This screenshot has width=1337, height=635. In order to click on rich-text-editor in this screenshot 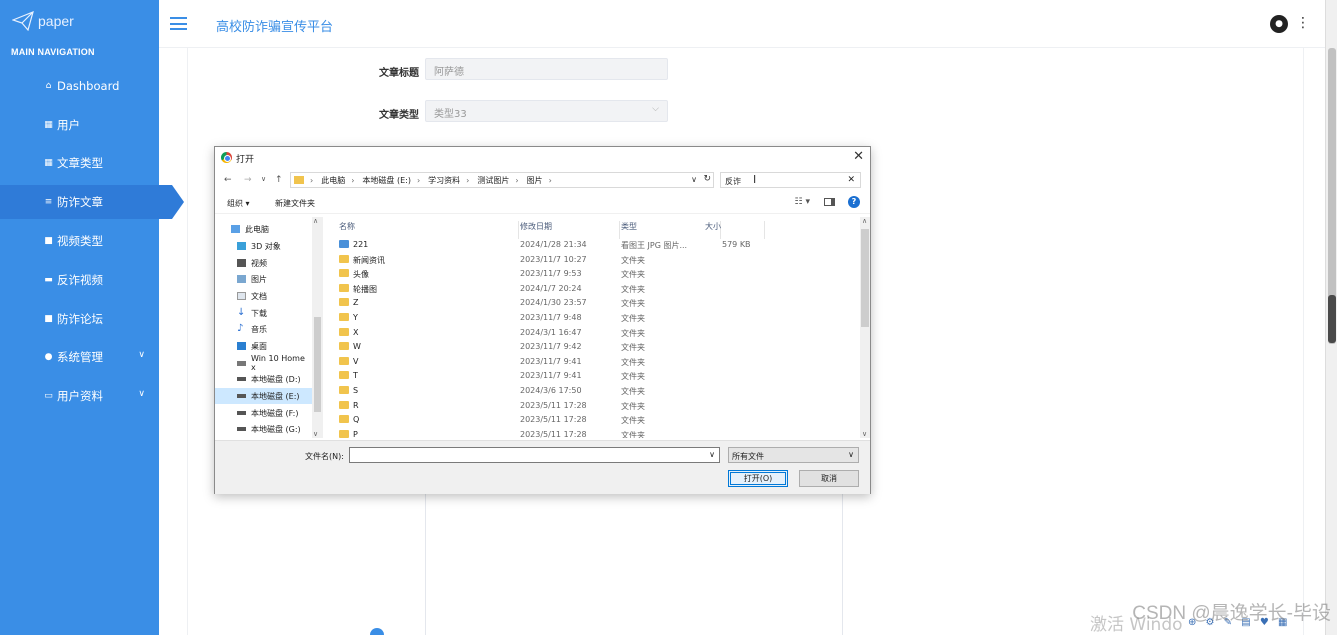, I will do `click(634, 564)`.